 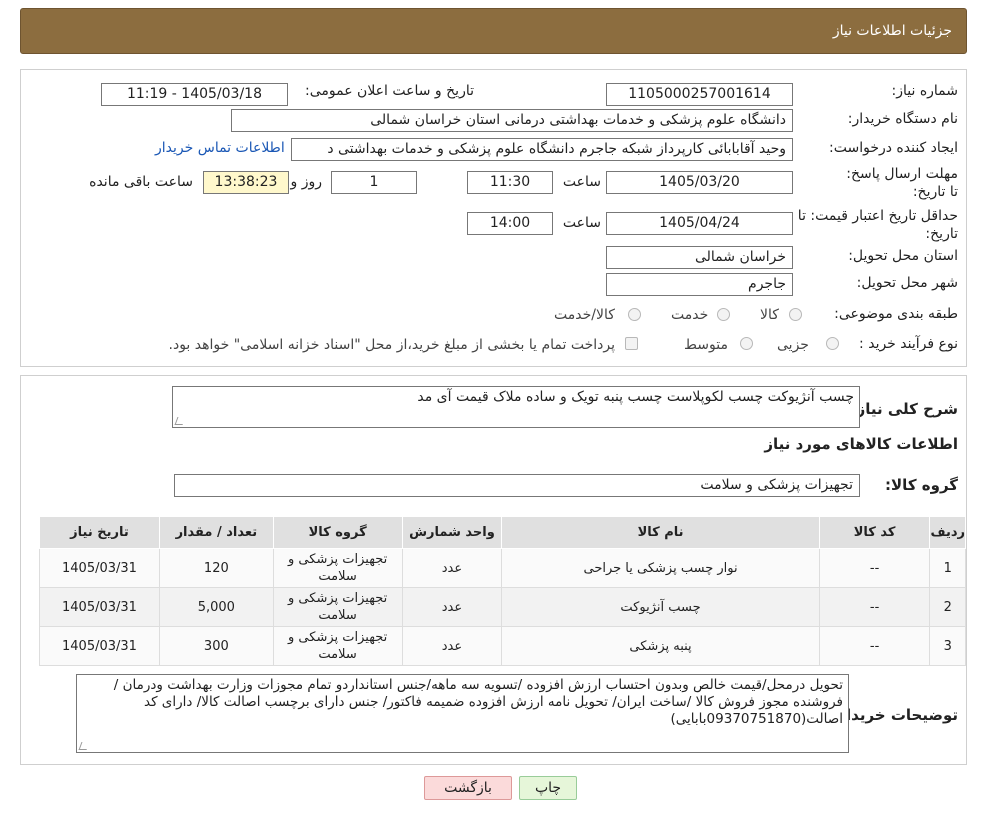 What do you see at coordinates (337, 532) in the screenshot?
I see `col-group: گروه کالا` at bounding box center [337, 532].